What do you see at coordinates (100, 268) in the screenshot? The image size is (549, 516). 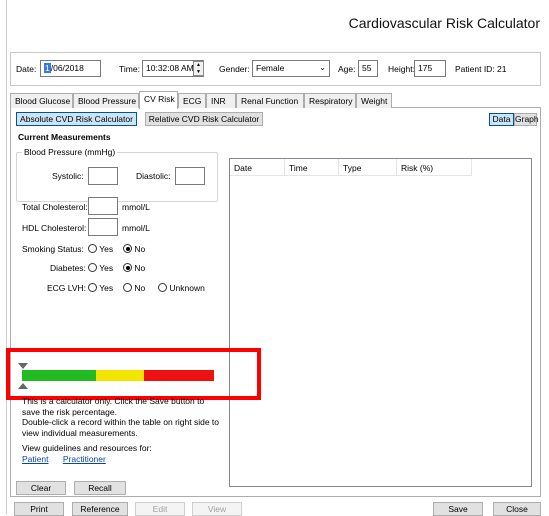 I see `diabetes-yes-radio: Yes` at bounding box center [100, 268].